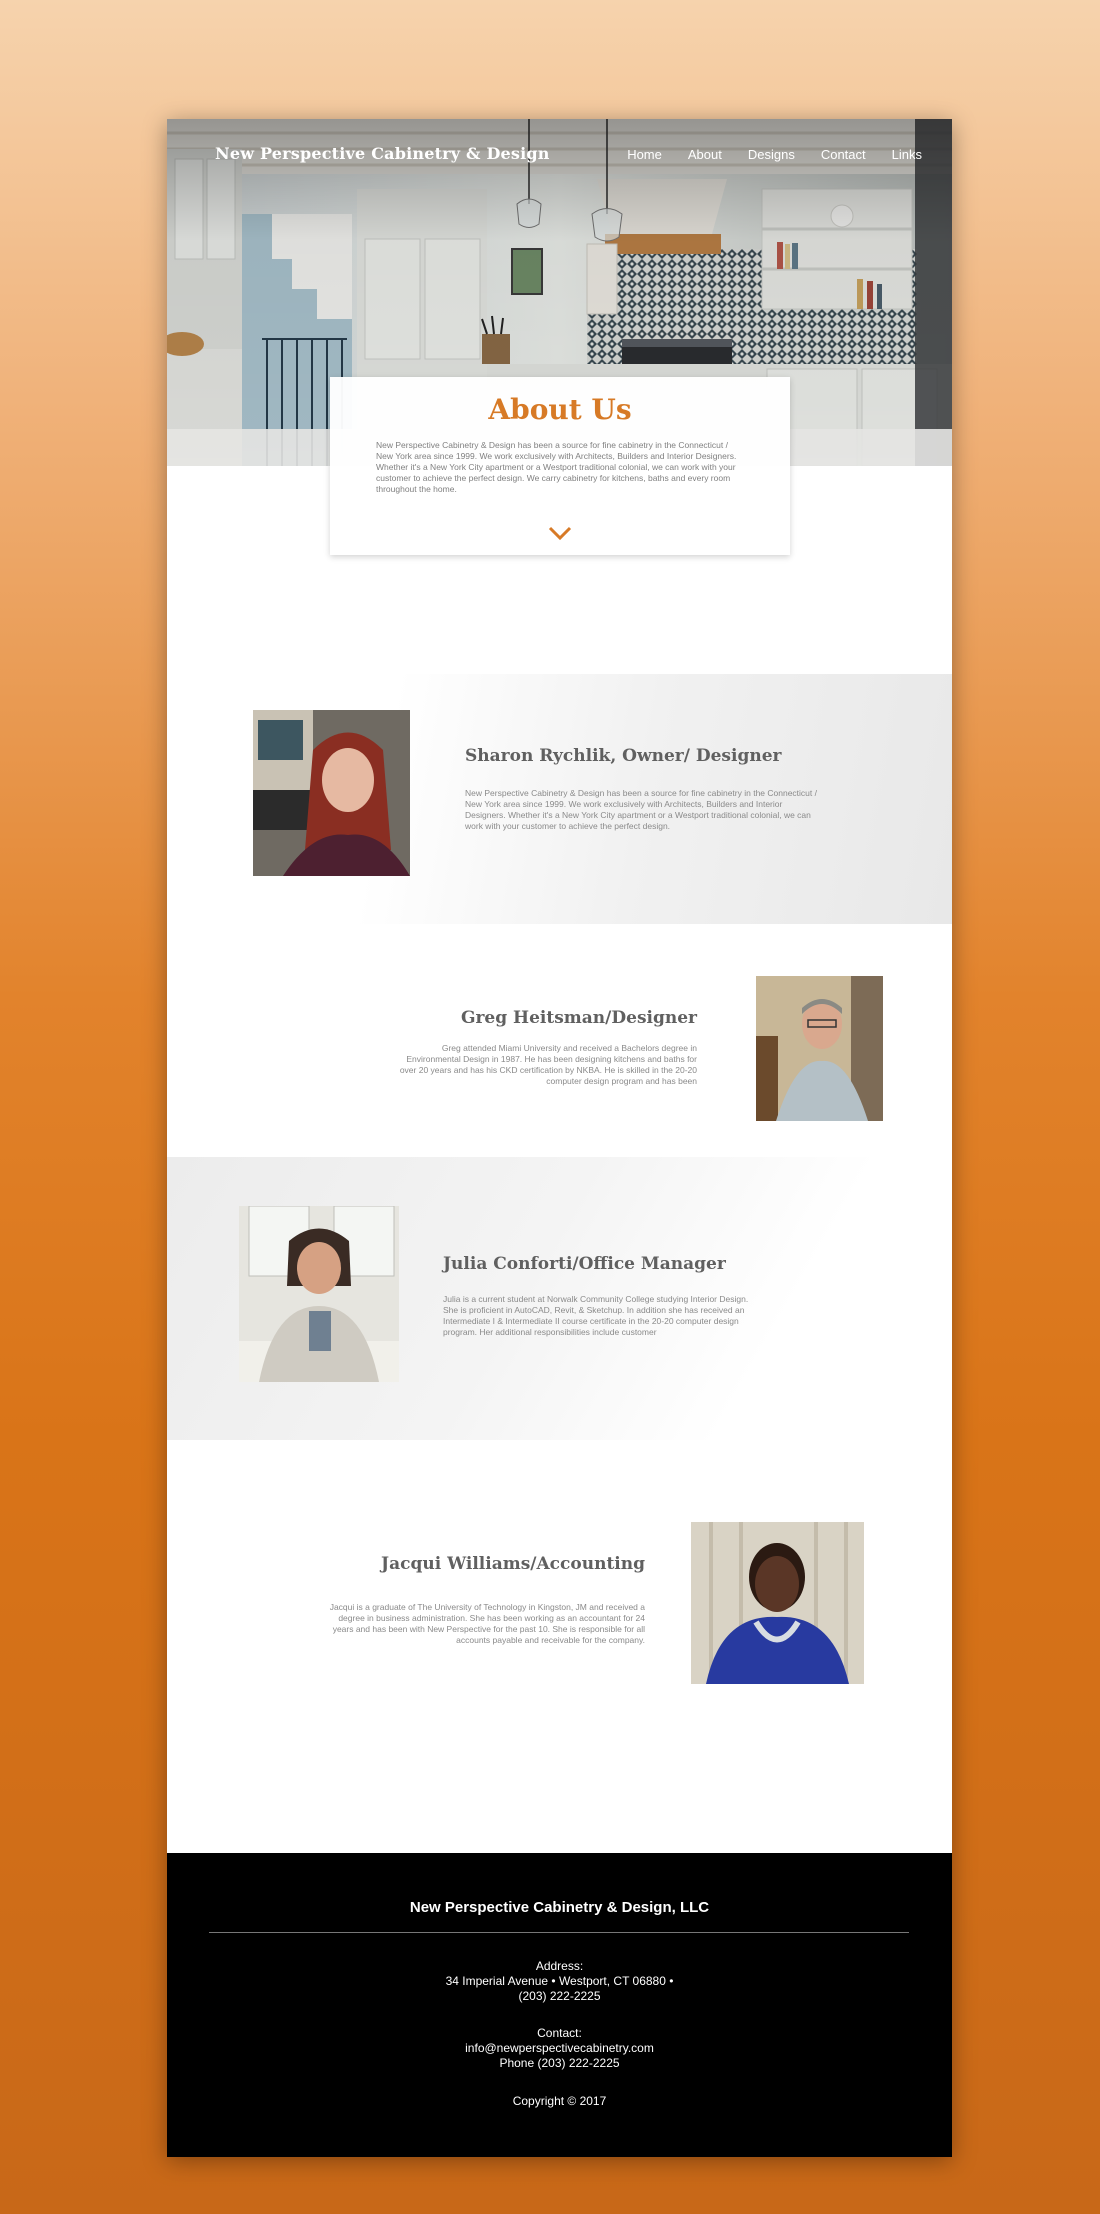 The height and width of the screenshot is (2214, 1100). What do you see at coordinates (819, 1048) in the screenshot?
I see `greg-photo` at bounding box center [819, 1048].